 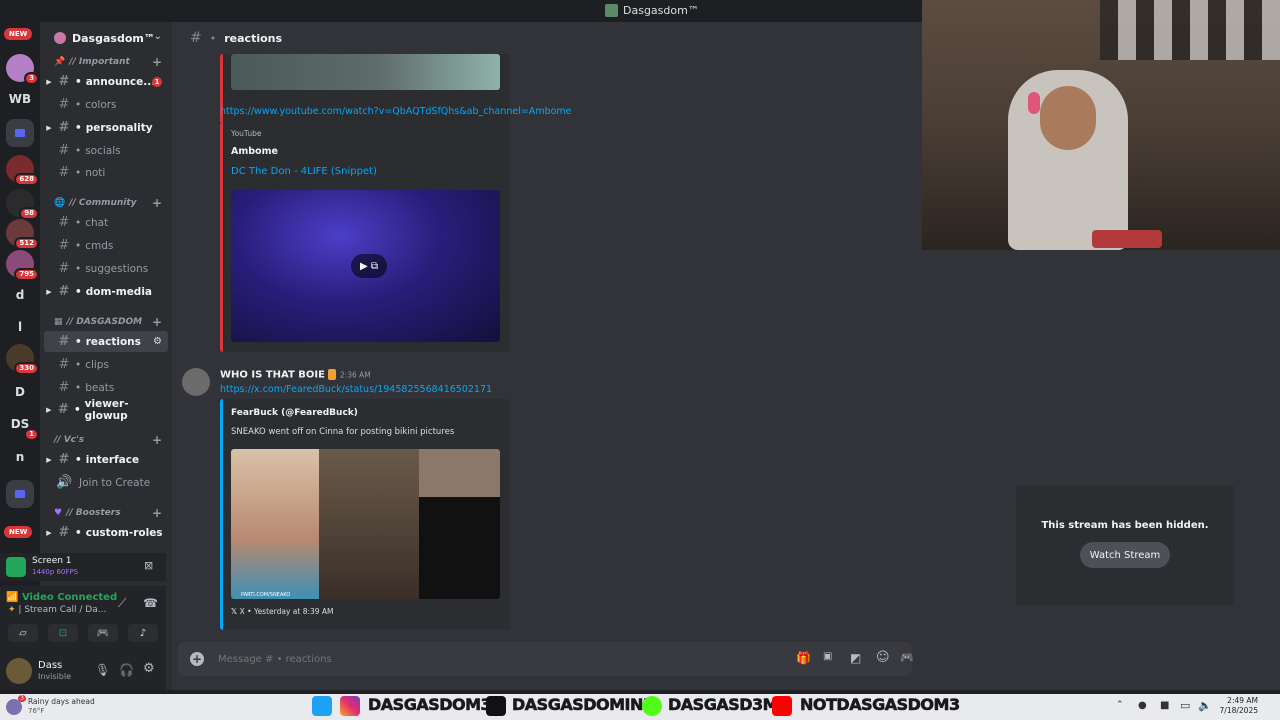 I want to click on server-icon: 98, so click(x=22, y=204).